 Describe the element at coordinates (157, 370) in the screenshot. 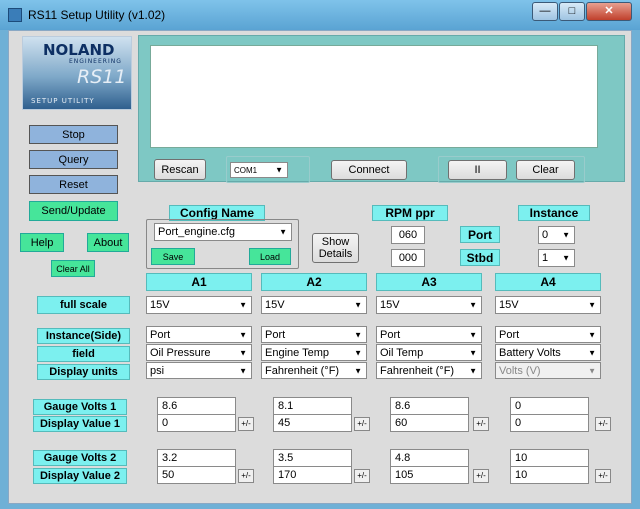

I see `a1-units-value: psi` at that location.